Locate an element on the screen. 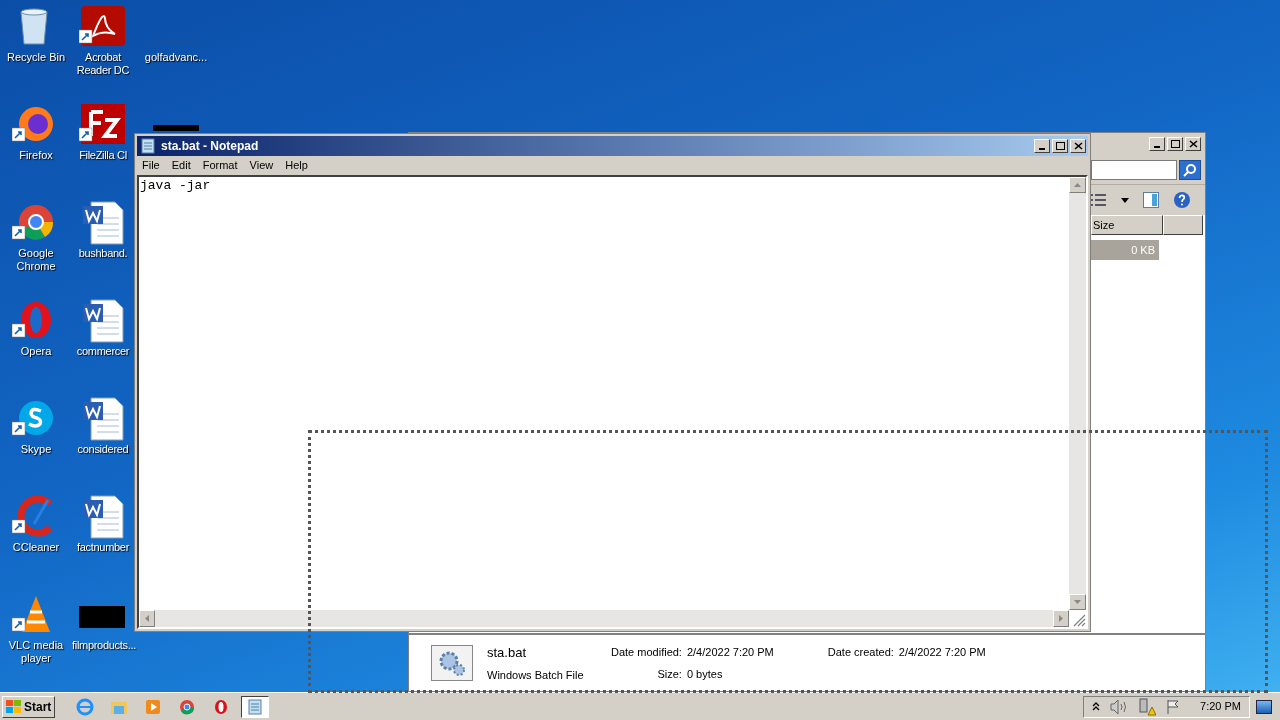 Image resolution: width=1280 pixels, height=720 pixels. icon-label: Recycle Bin is located at coordinates (36, 57).